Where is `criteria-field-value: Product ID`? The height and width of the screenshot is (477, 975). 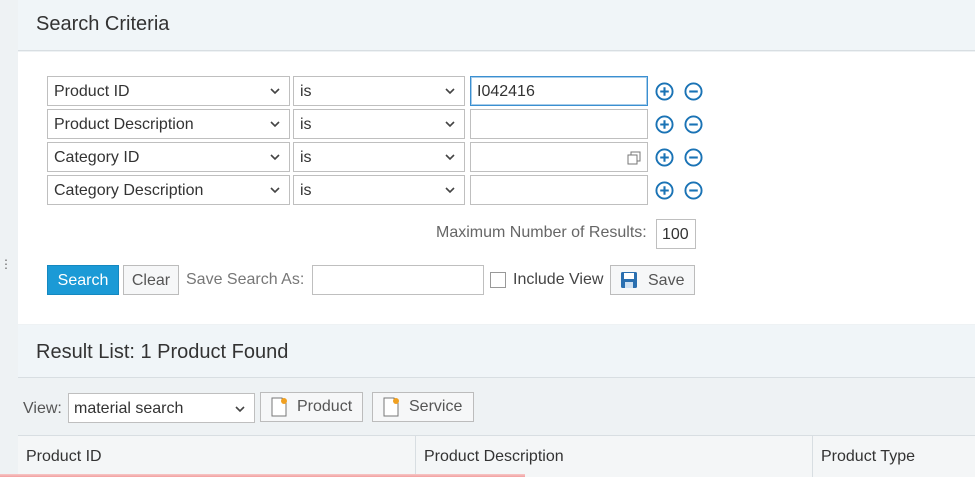 criteria-field-value: Product ID is located at coordinates (92, 91).